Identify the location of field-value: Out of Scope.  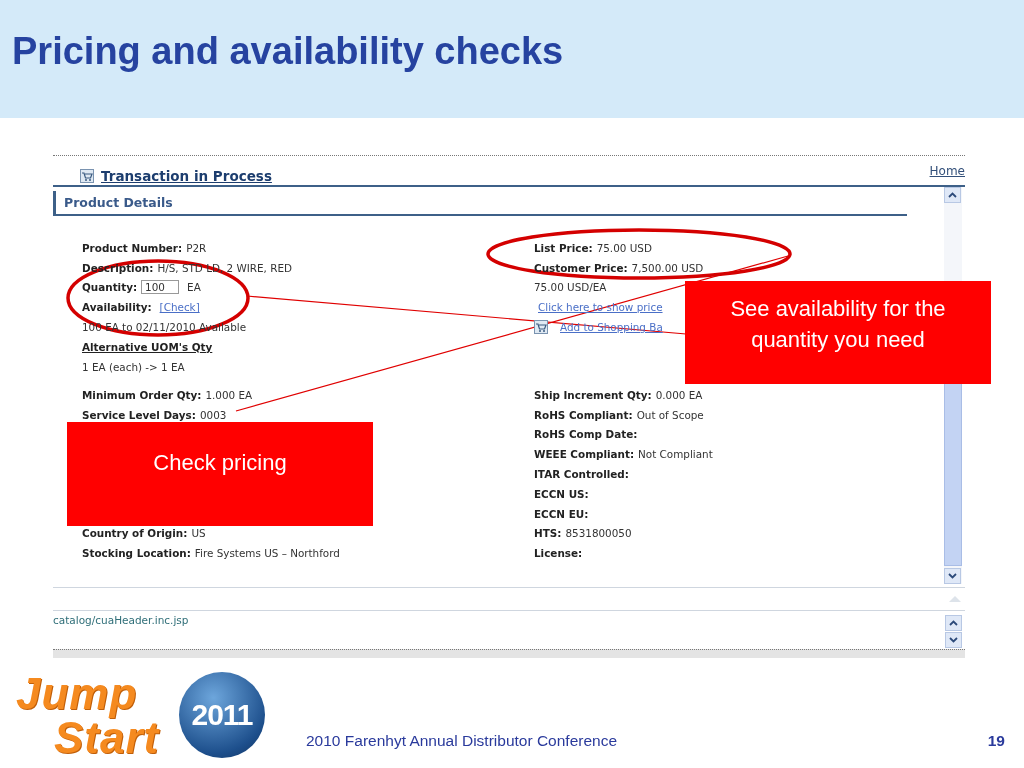
(670, 414).